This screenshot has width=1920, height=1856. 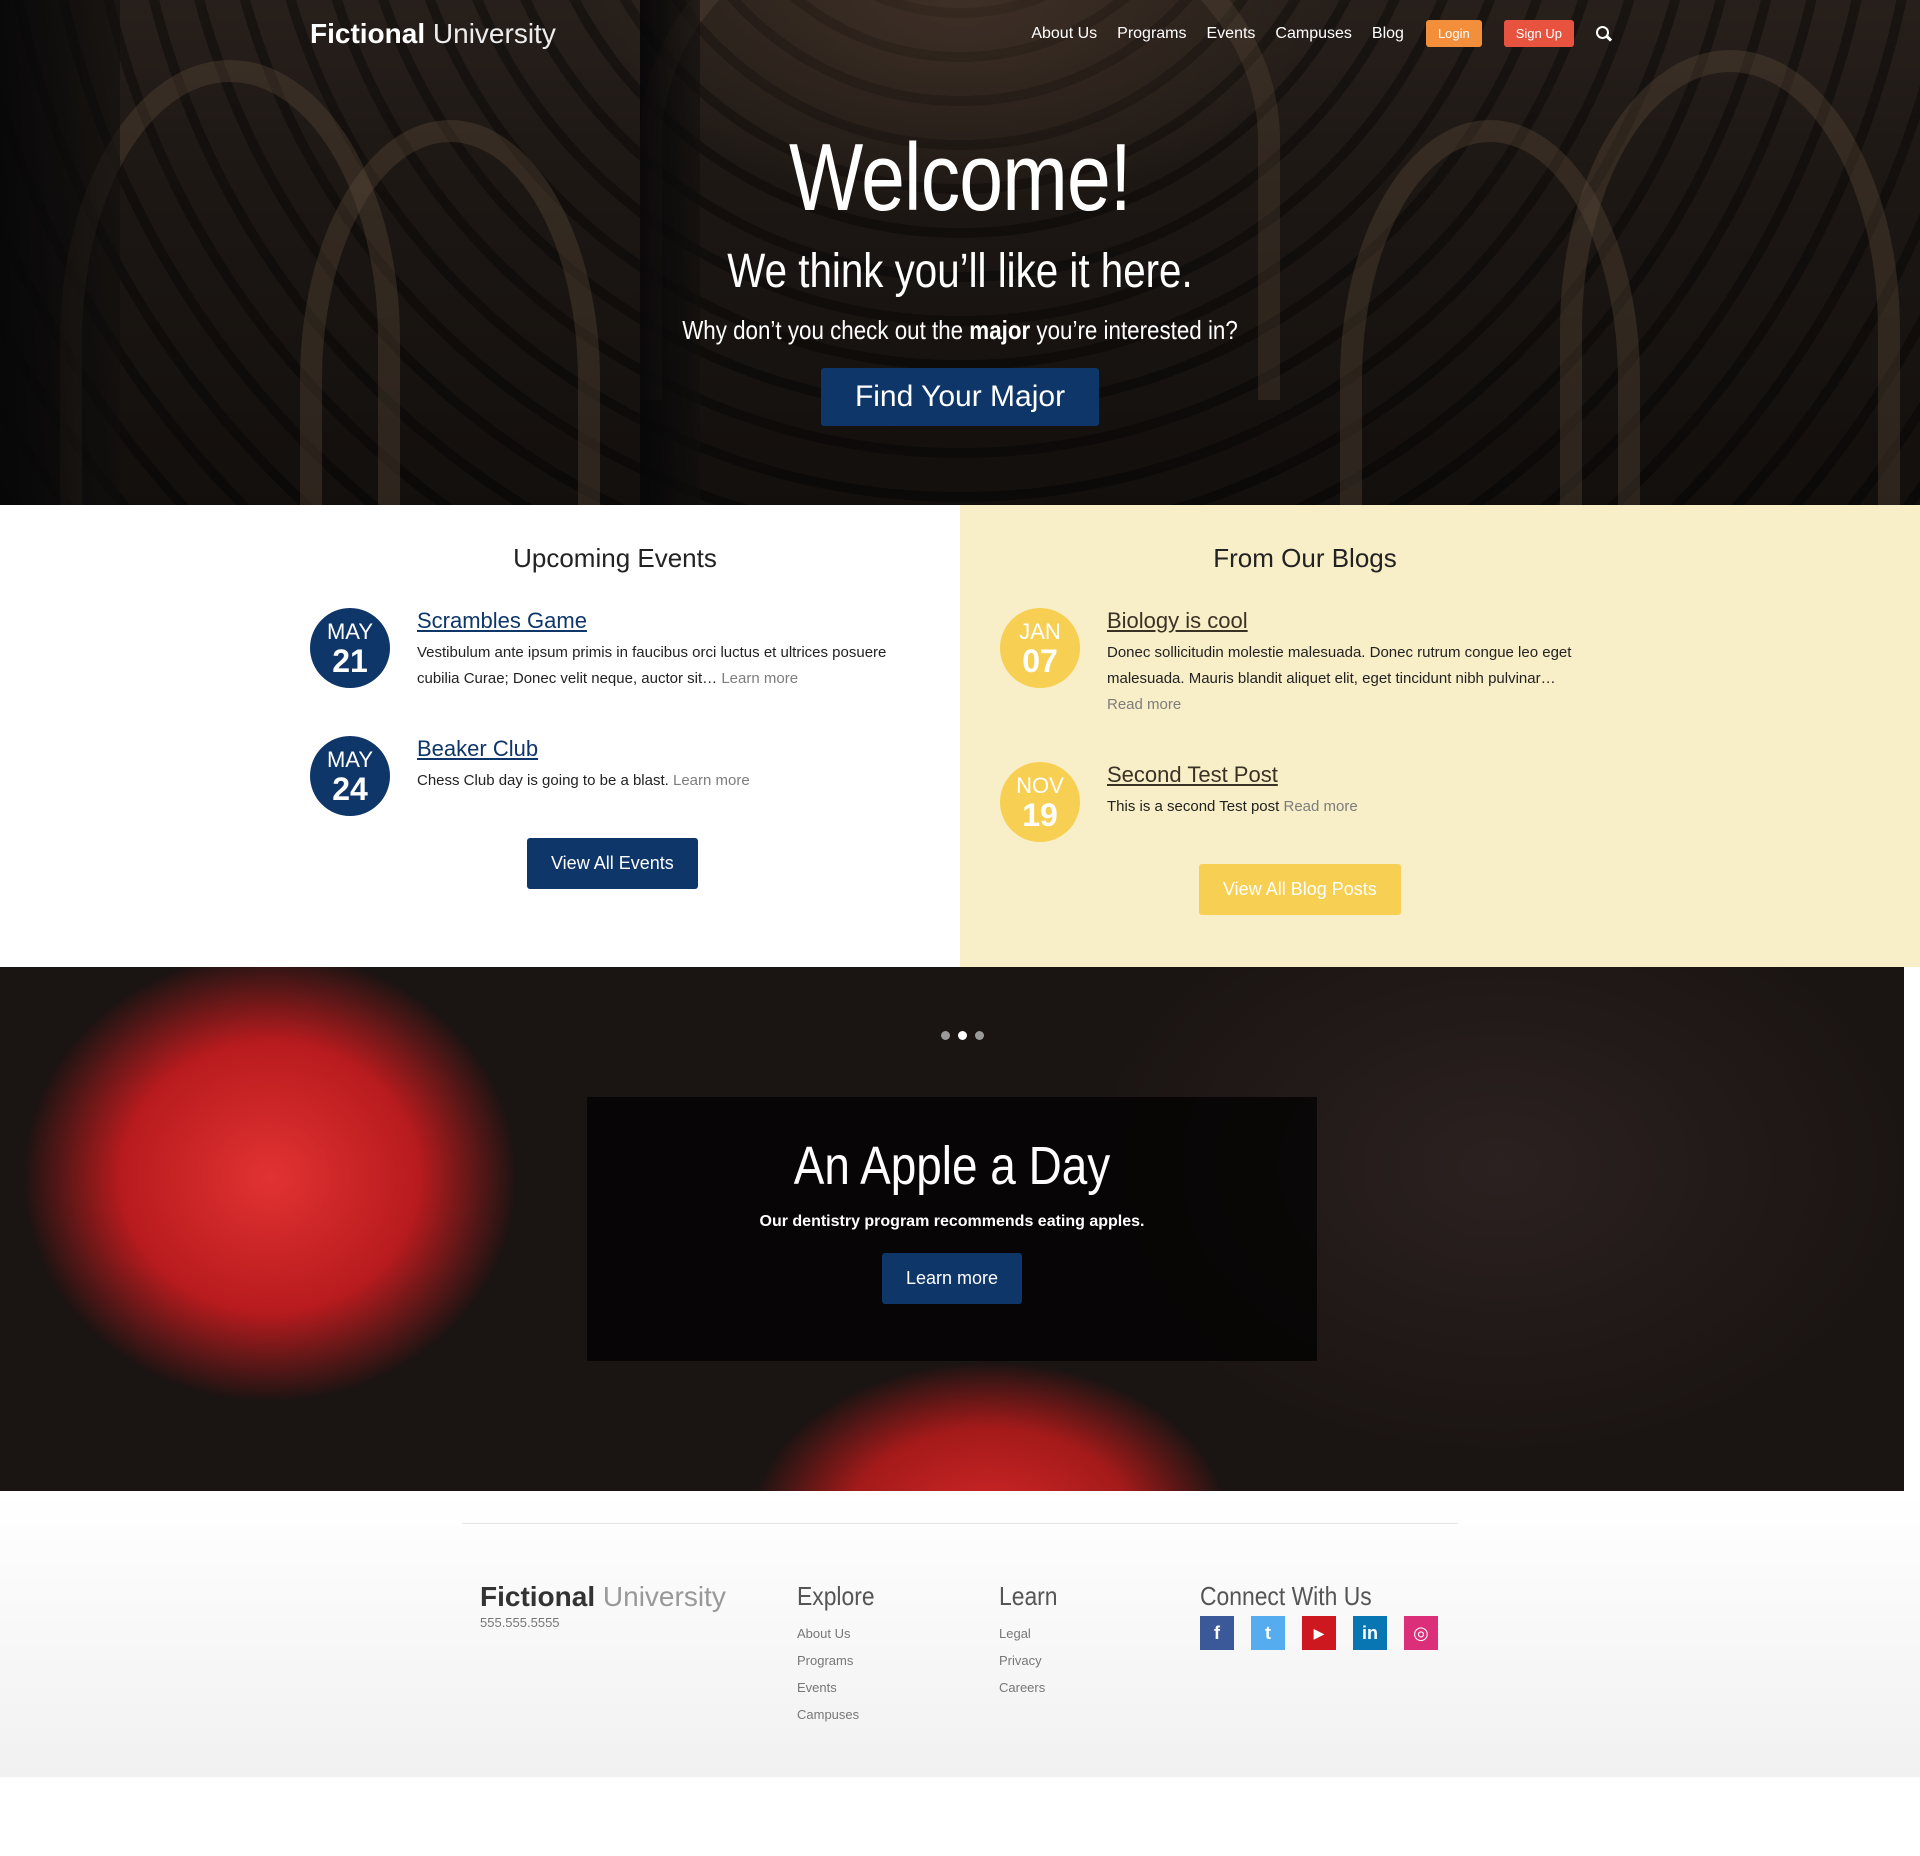 What do you see at coordinates (1231, 34) in the screenshot?
I see `nav-events: Events` at bounding box center [1231, 34].